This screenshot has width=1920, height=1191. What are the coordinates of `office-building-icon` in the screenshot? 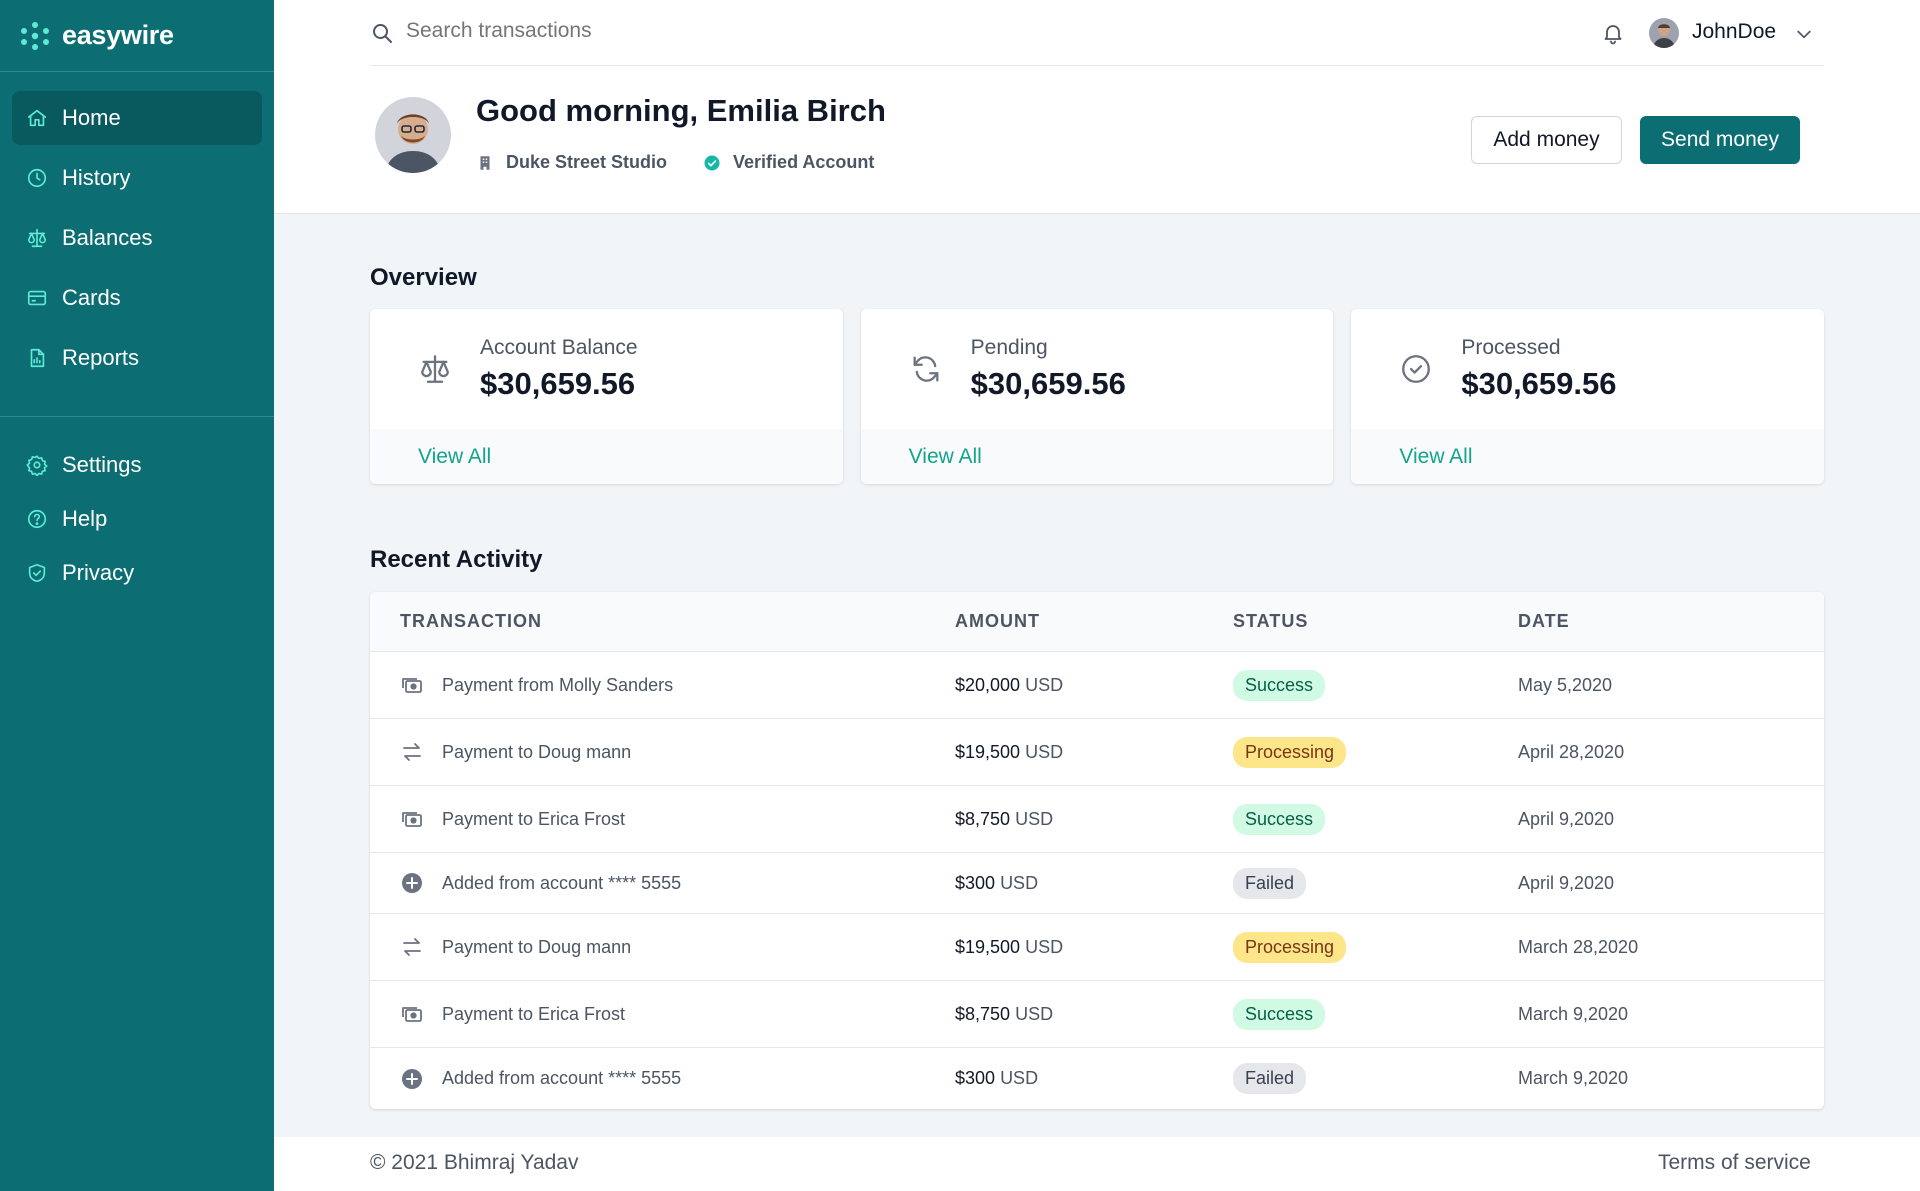 It's located at (485, 162).